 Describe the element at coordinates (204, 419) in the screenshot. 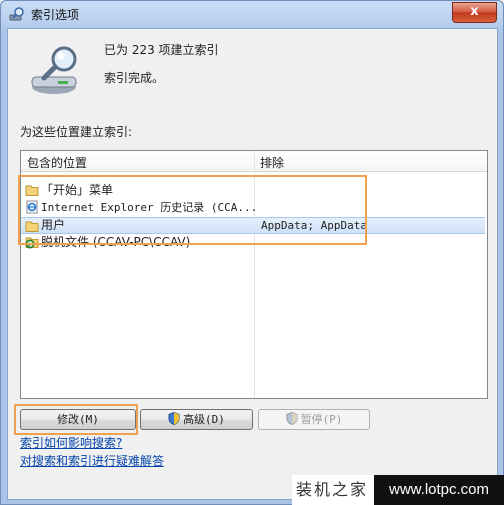

I see `advanced-button-label: 高级(D)` at that location.